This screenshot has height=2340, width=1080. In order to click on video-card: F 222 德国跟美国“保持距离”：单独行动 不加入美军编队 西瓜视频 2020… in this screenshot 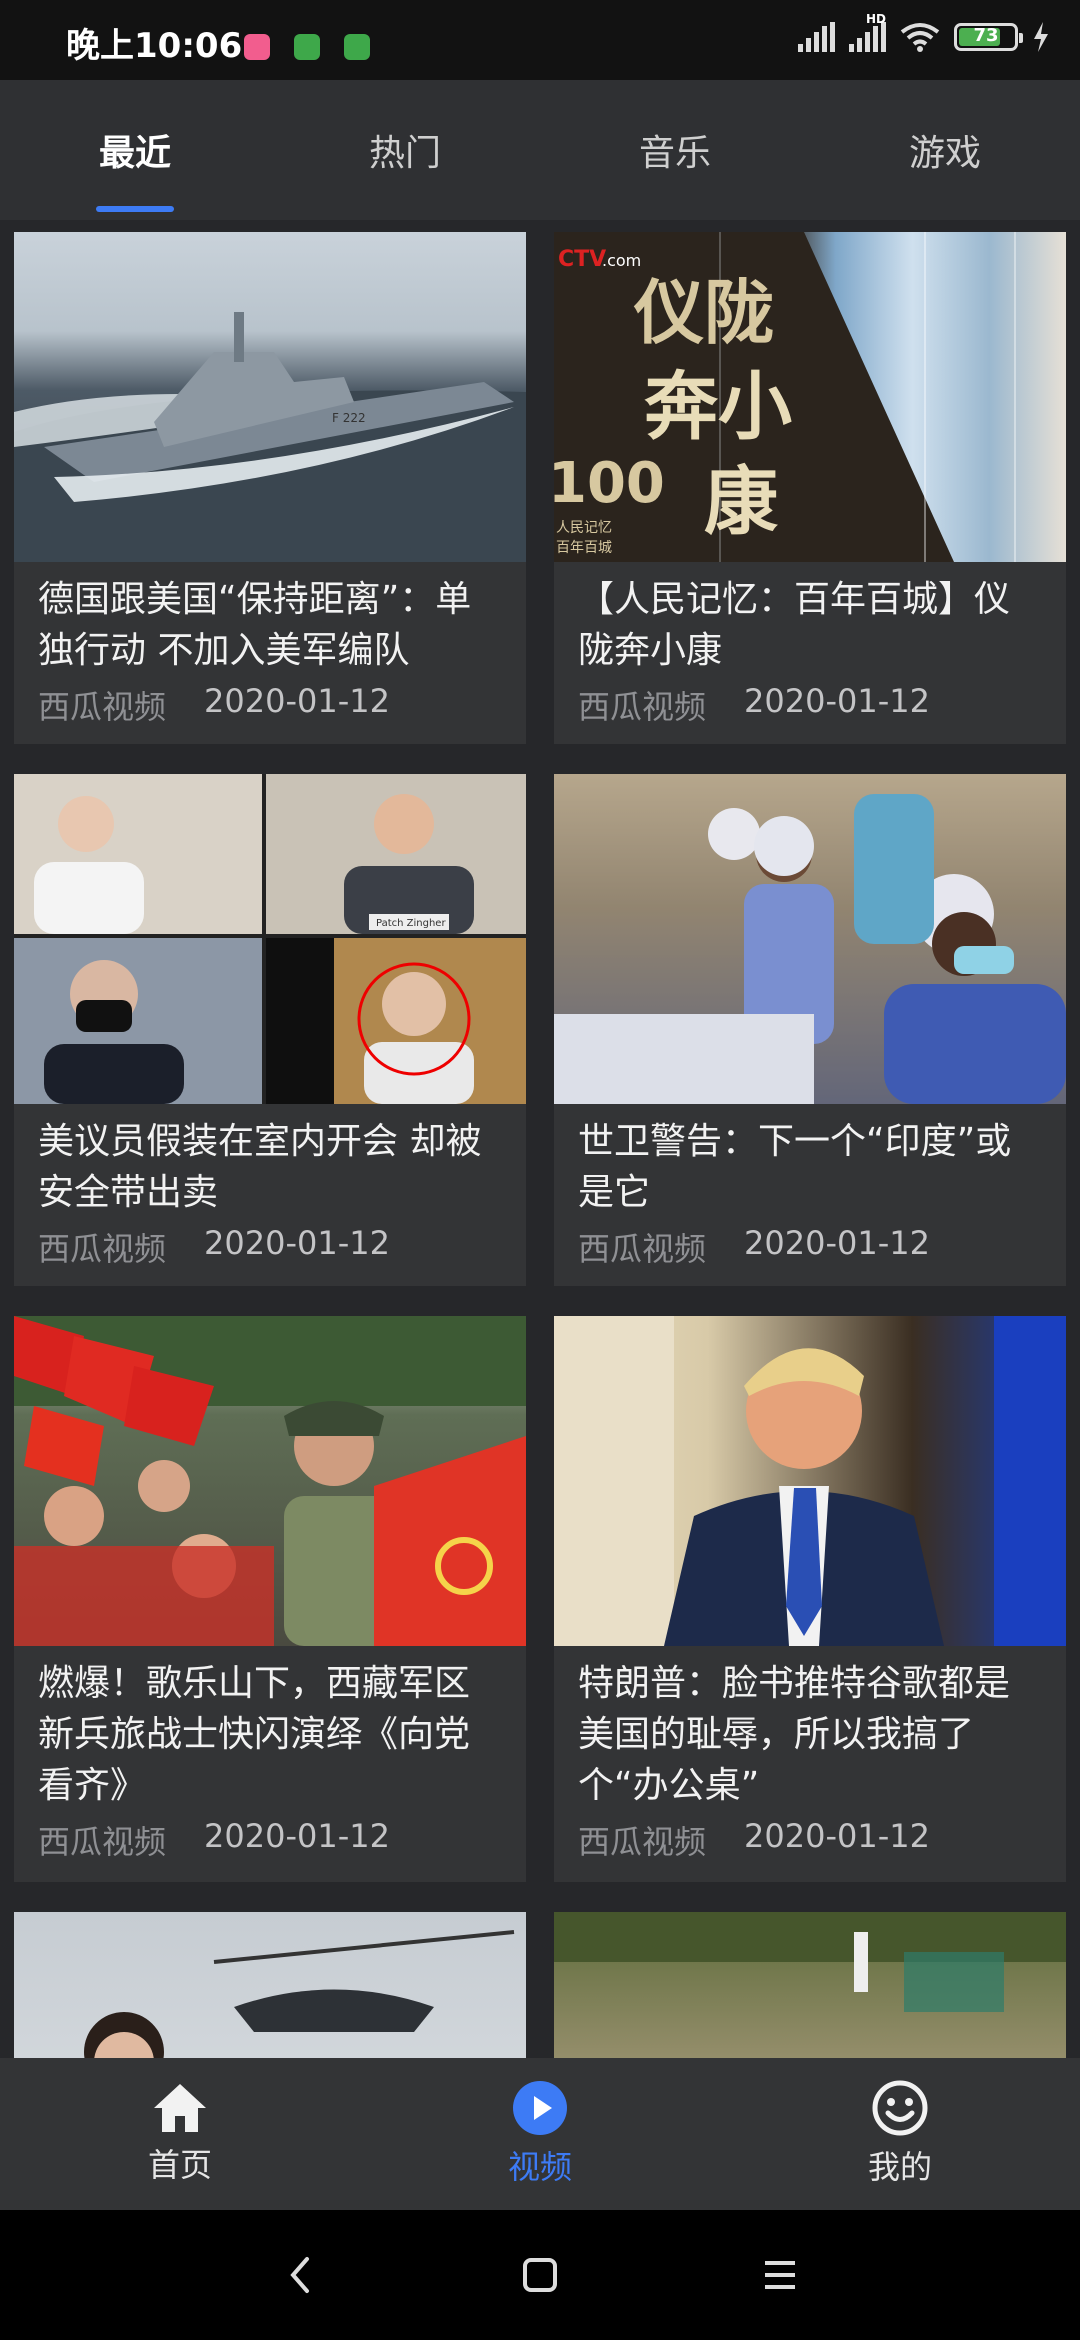, I will do `click(270, 488)`.